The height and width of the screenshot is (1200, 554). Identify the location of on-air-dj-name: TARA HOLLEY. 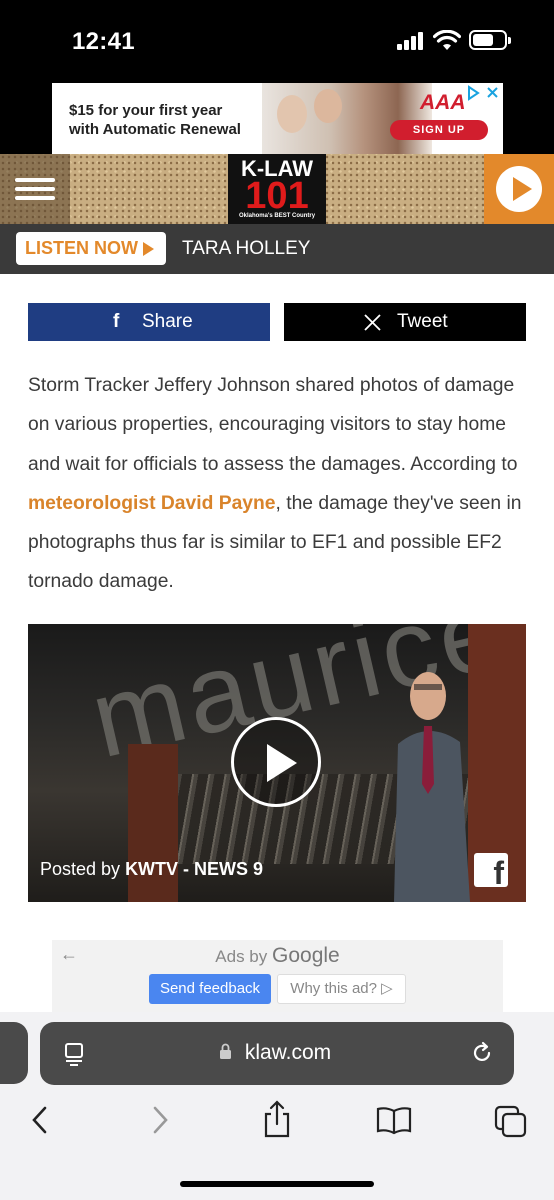
(246, 249).